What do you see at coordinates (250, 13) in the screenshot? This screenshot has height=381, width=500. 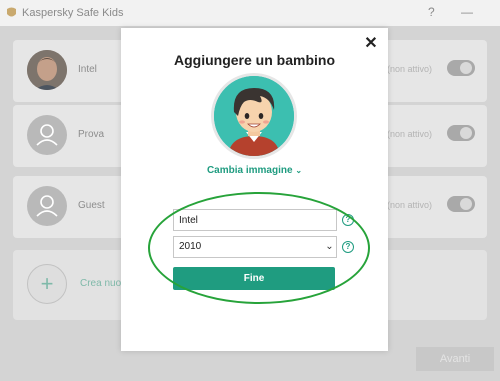 I see `title-bar: Kaspersky Safe Kids ? —` at bounding box center [250, 13].